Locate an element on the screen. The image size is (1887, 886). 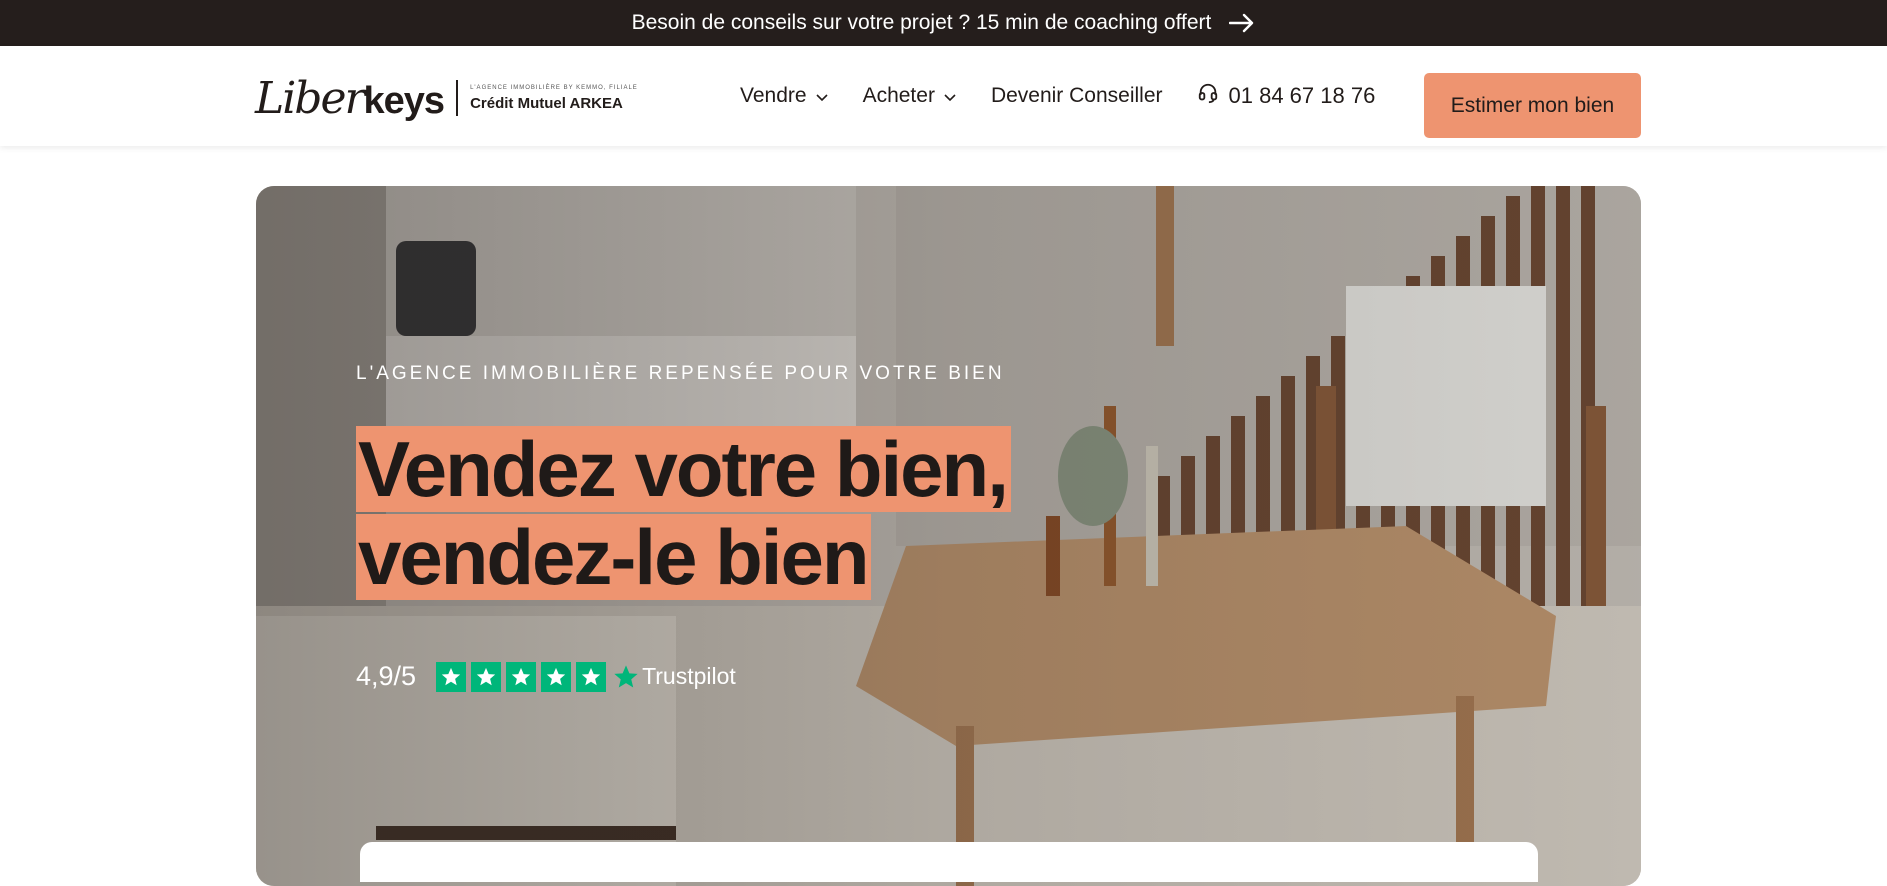
trustpilot-logo: Trustpilot is located at coordinates (674, 677).